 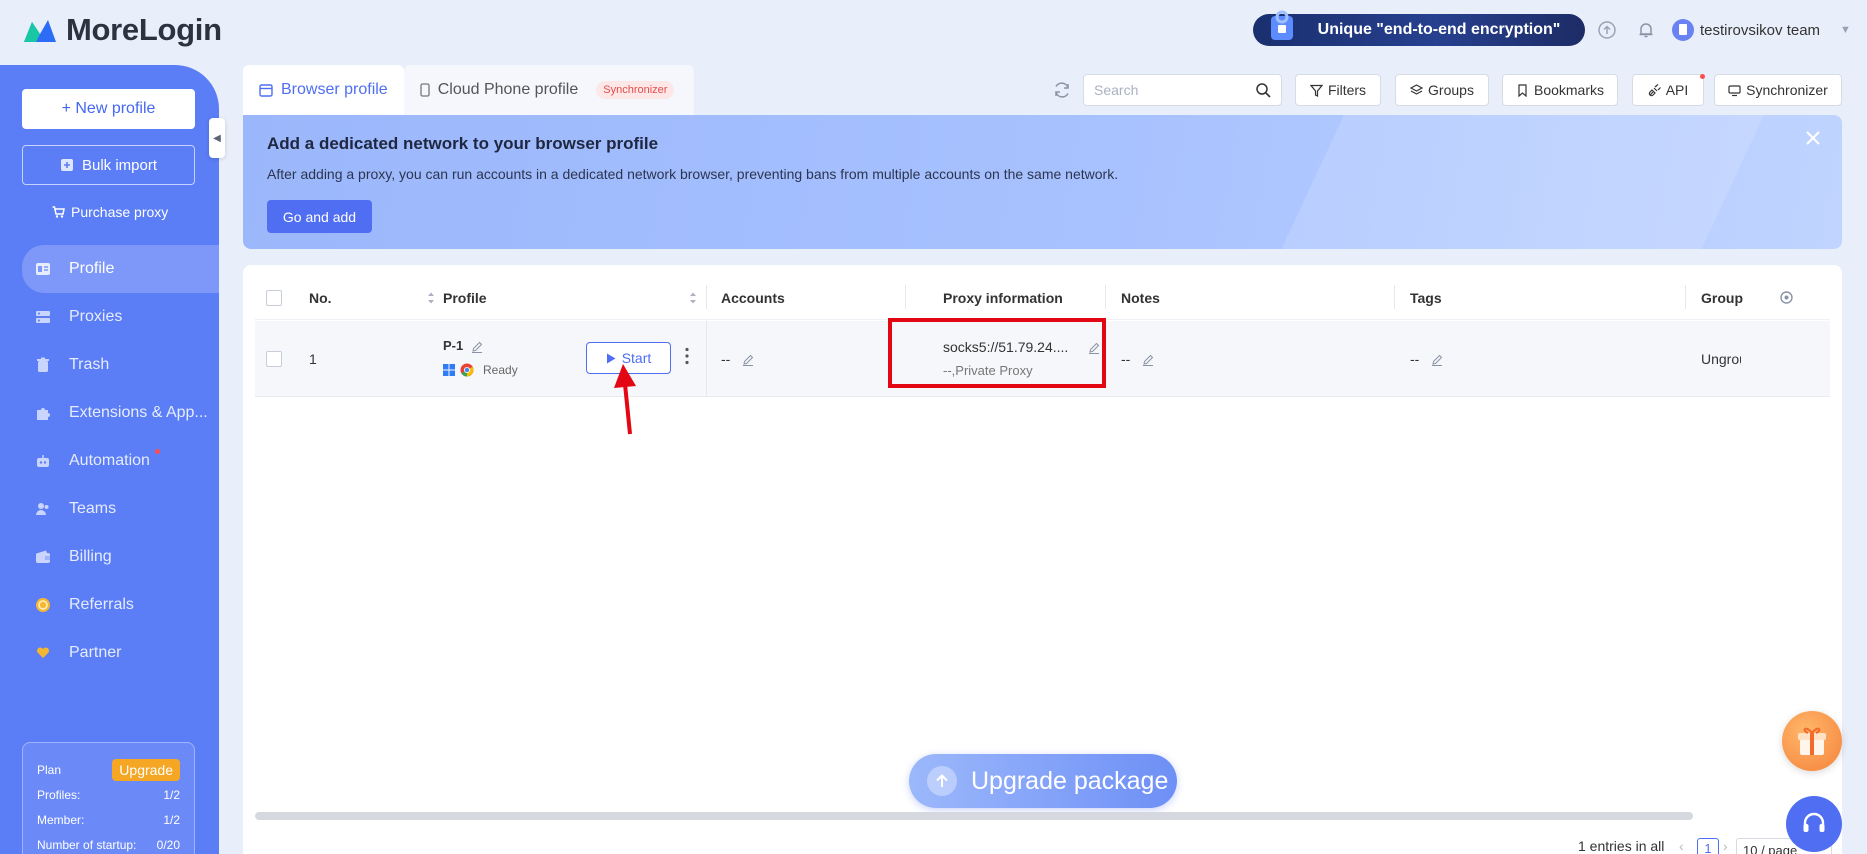 I want to click on puzzle-icon, so click(x=43, y=414).